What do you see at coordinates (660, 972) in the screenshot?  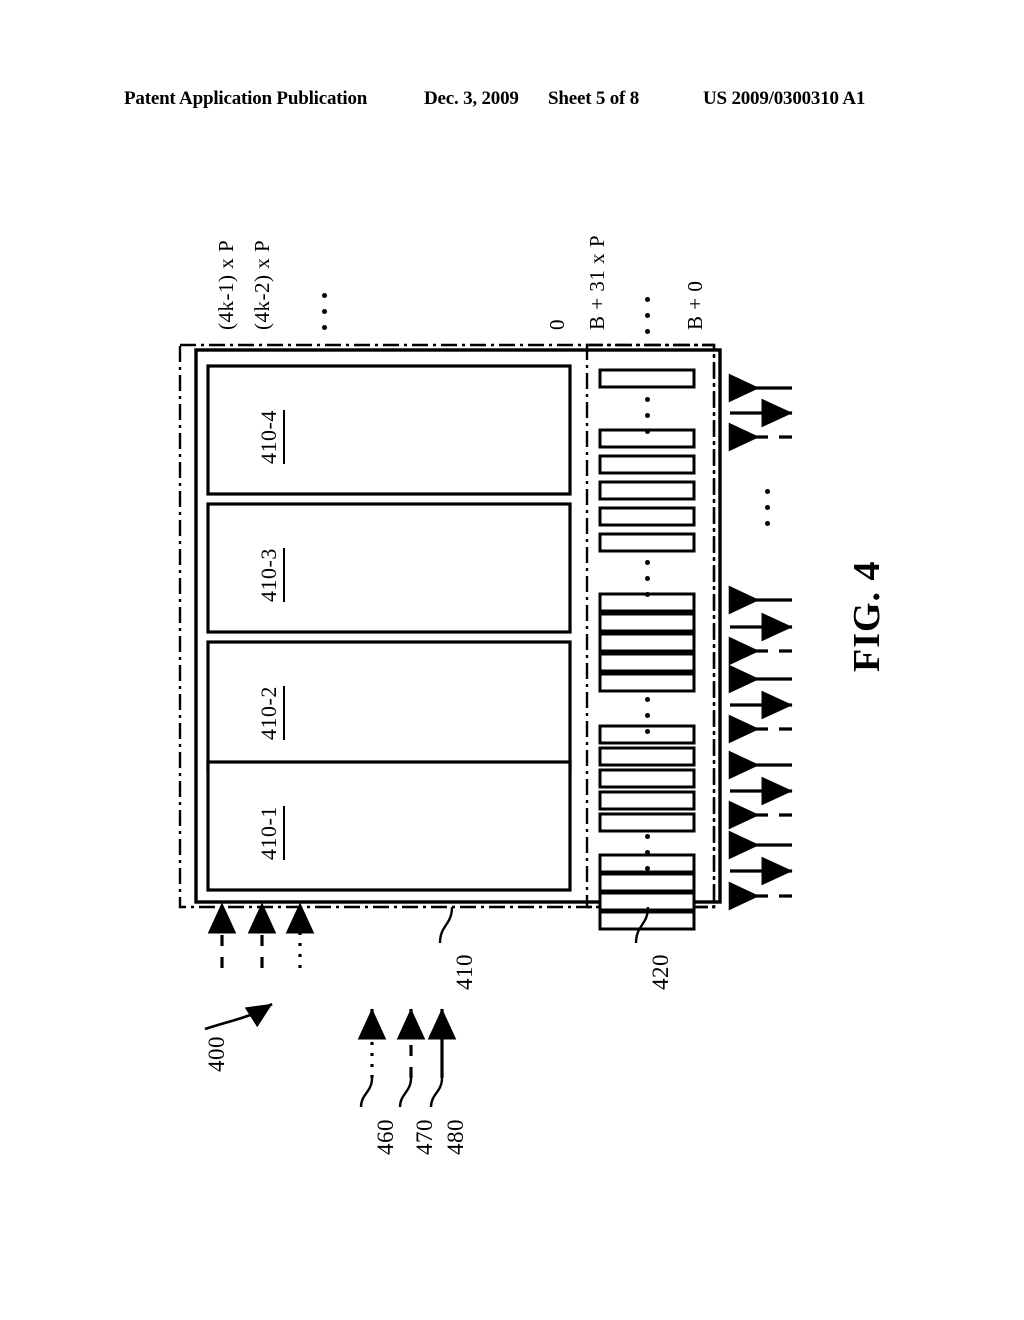 I see `reference-label-420: 420` at bounding box center [660, 972].